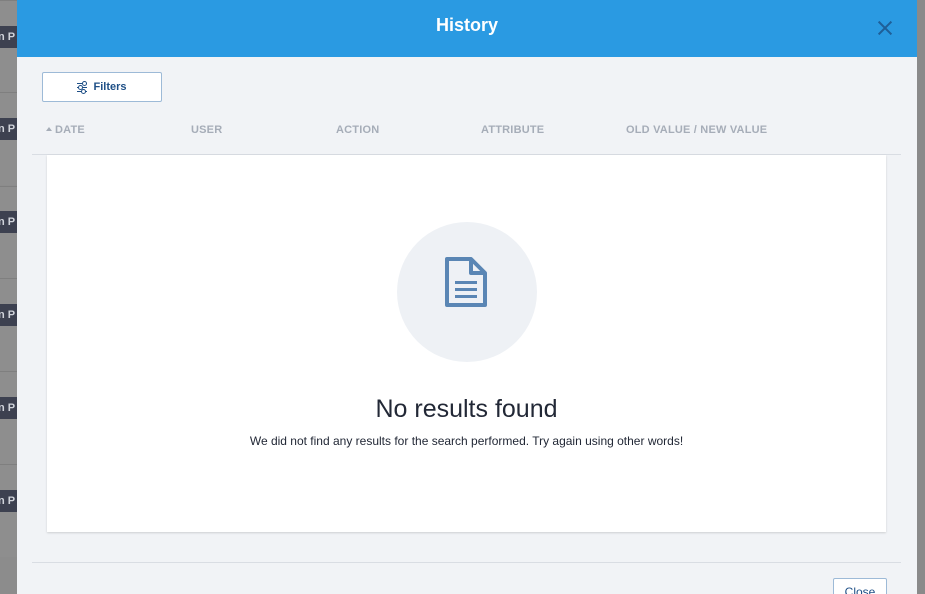 The height and width of the screenshot is (594, 925). Describe the element at coordinates (466, 562) in the screenshot. I see `footer-divider` at that location.